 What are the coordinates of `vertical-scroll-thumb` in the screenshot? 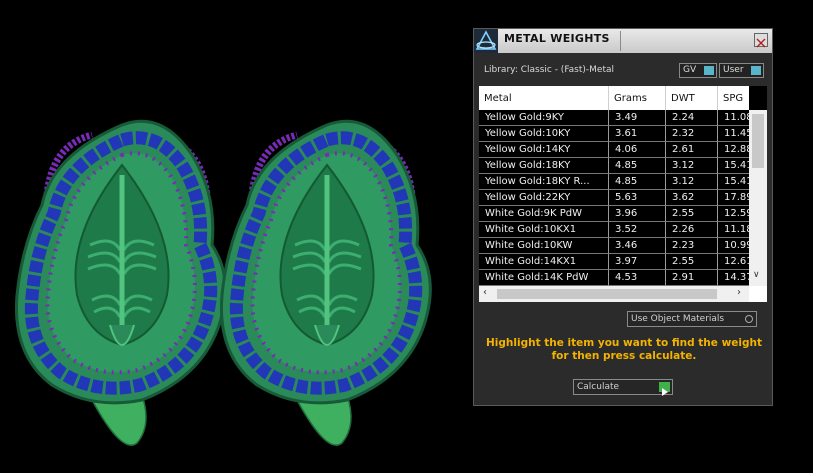 It's located at (758, 141).